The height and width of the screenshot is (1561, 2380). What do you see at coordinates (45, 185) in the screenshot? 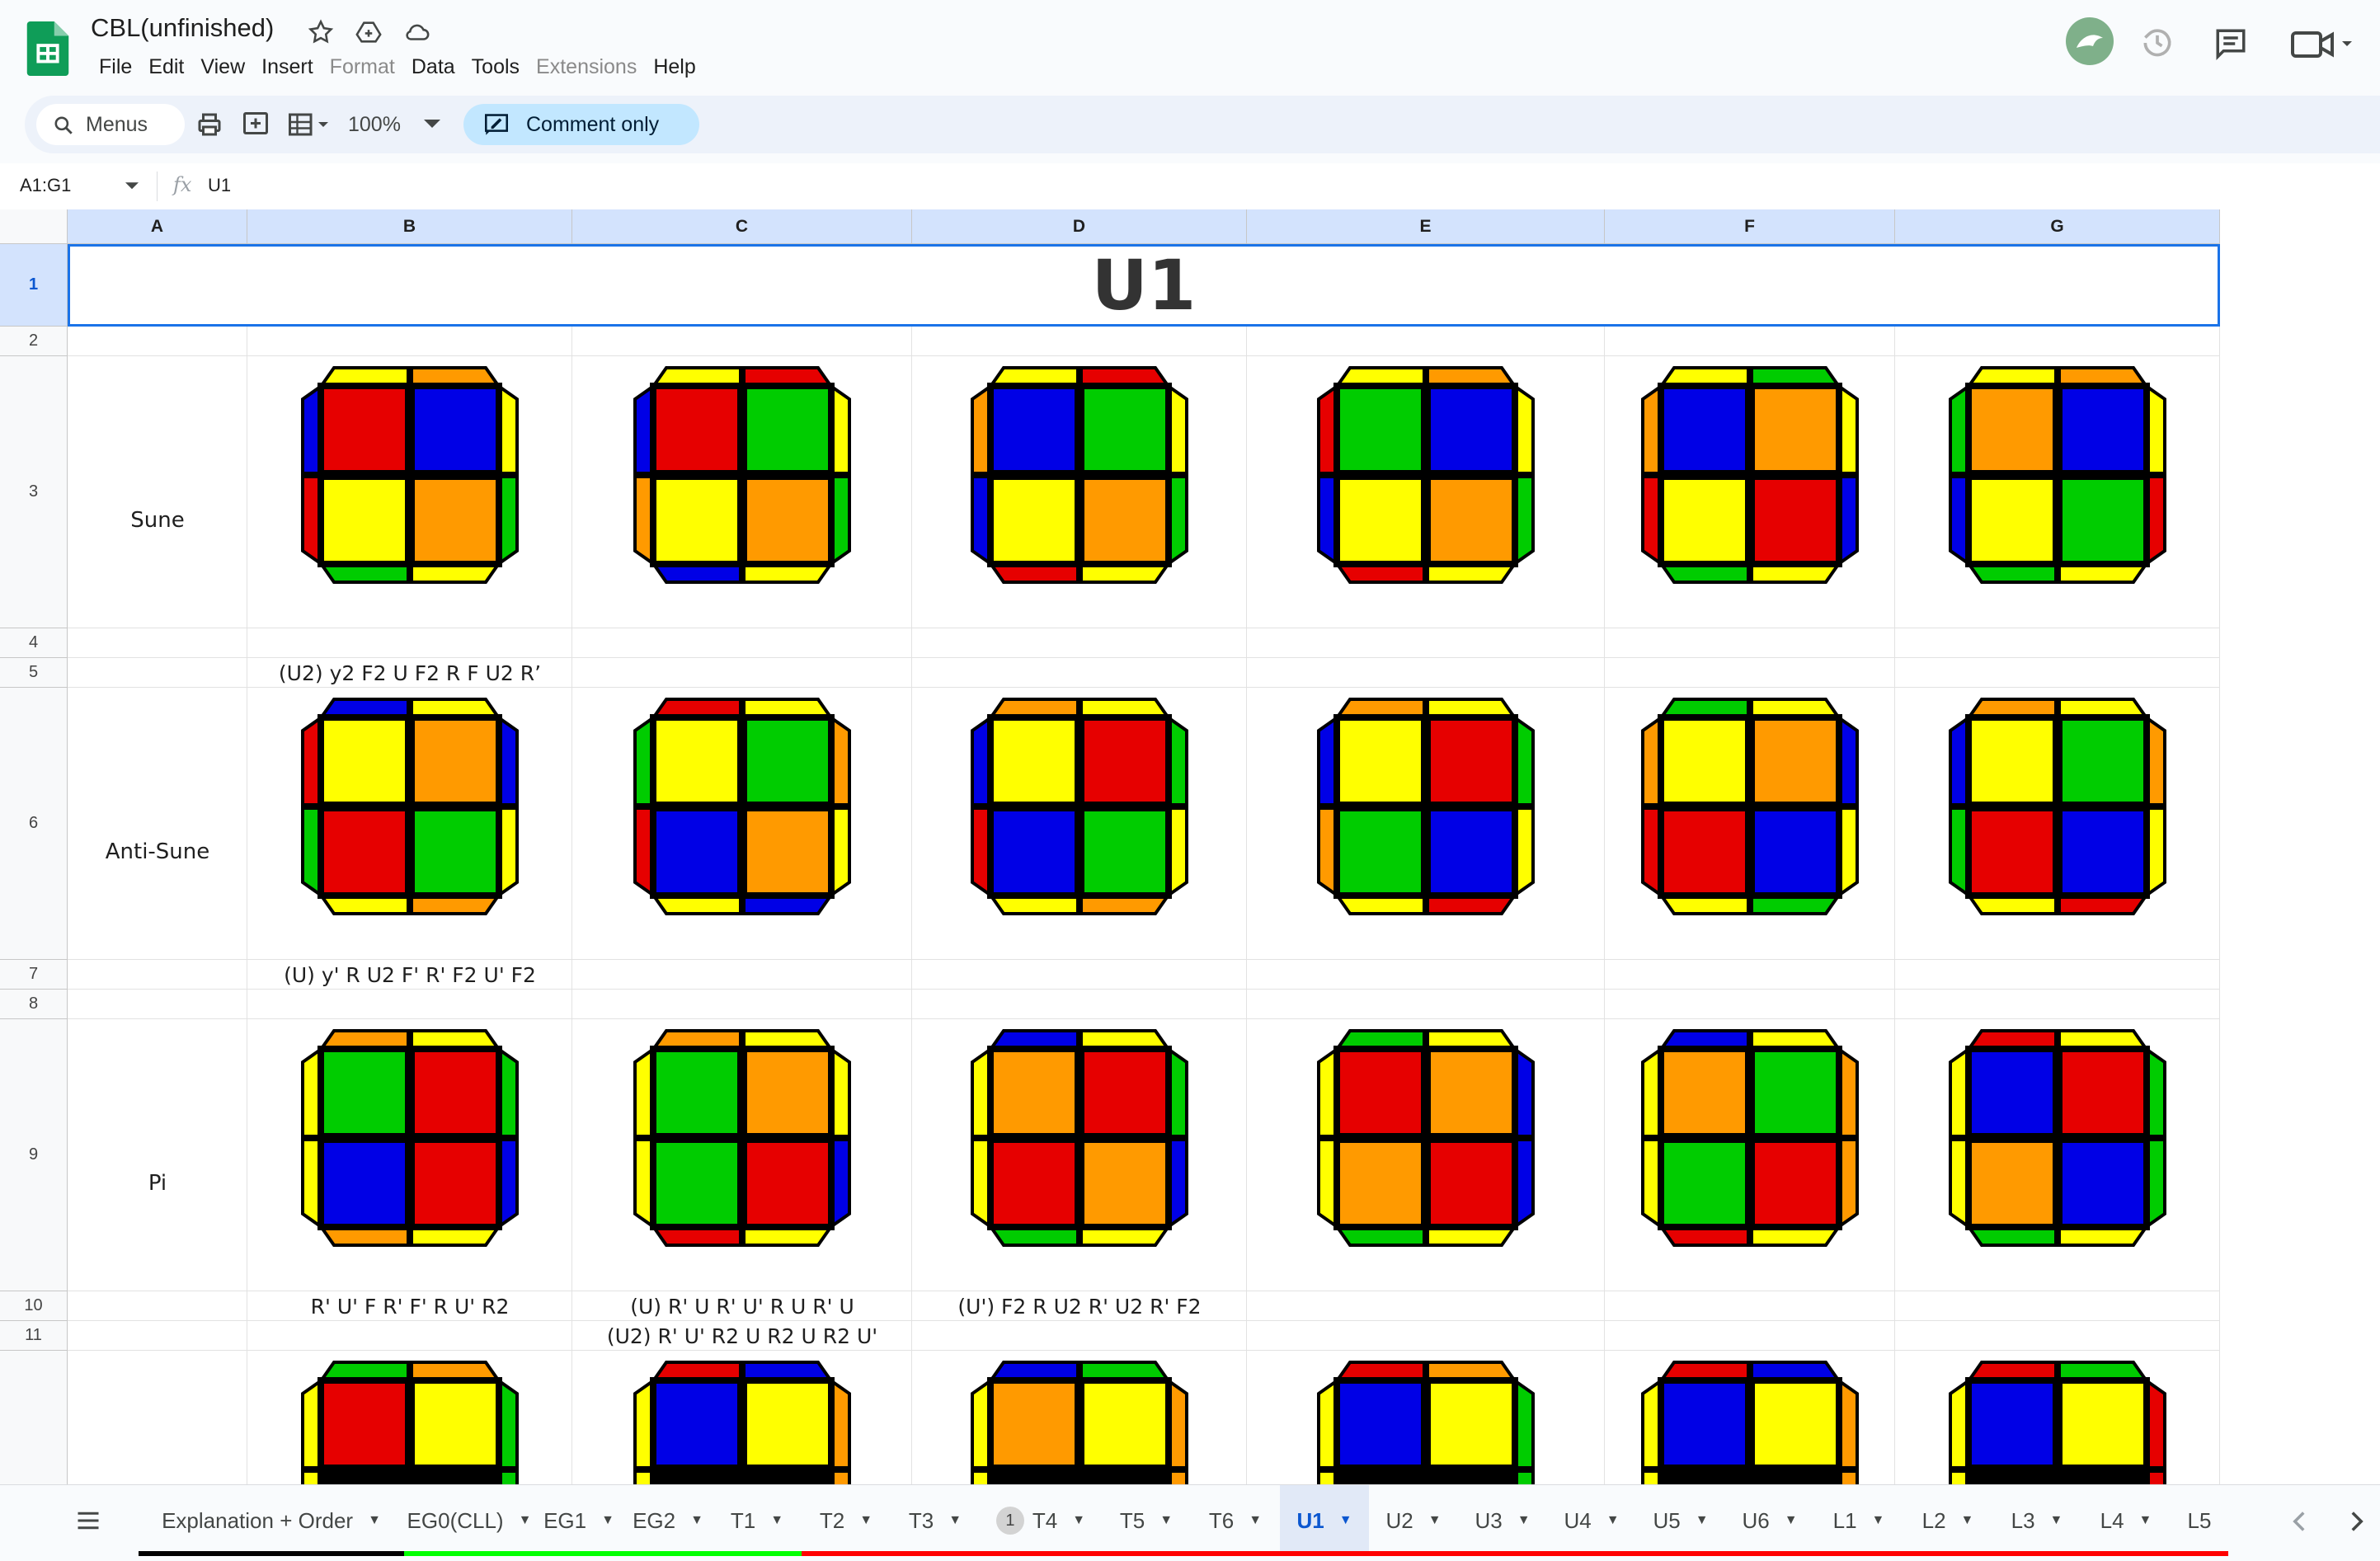
I see `name-box: A1:G1` at bounding box center [45, 185].